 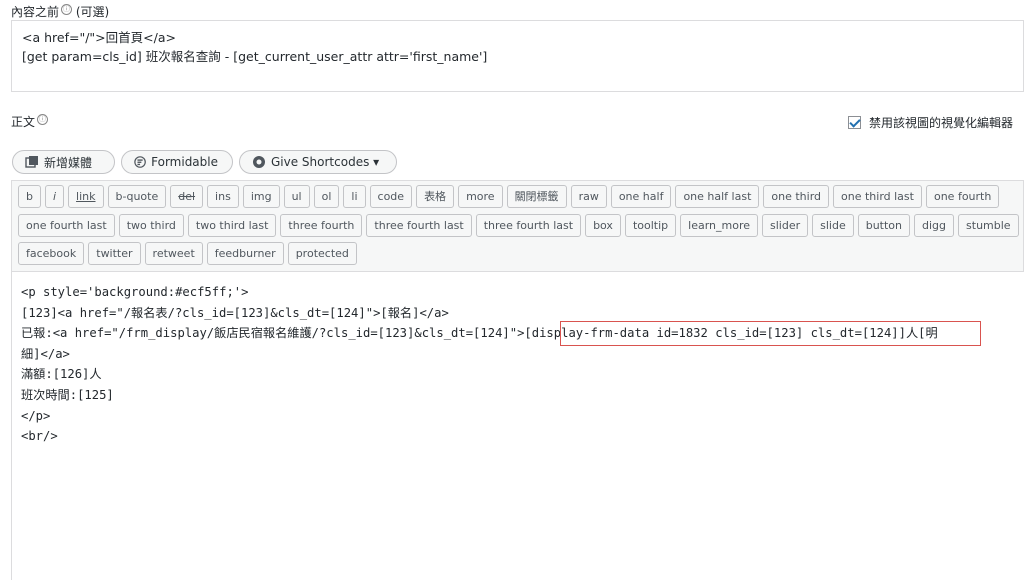 I want to click on qt-i-button: i, so click(x=54, y=196).